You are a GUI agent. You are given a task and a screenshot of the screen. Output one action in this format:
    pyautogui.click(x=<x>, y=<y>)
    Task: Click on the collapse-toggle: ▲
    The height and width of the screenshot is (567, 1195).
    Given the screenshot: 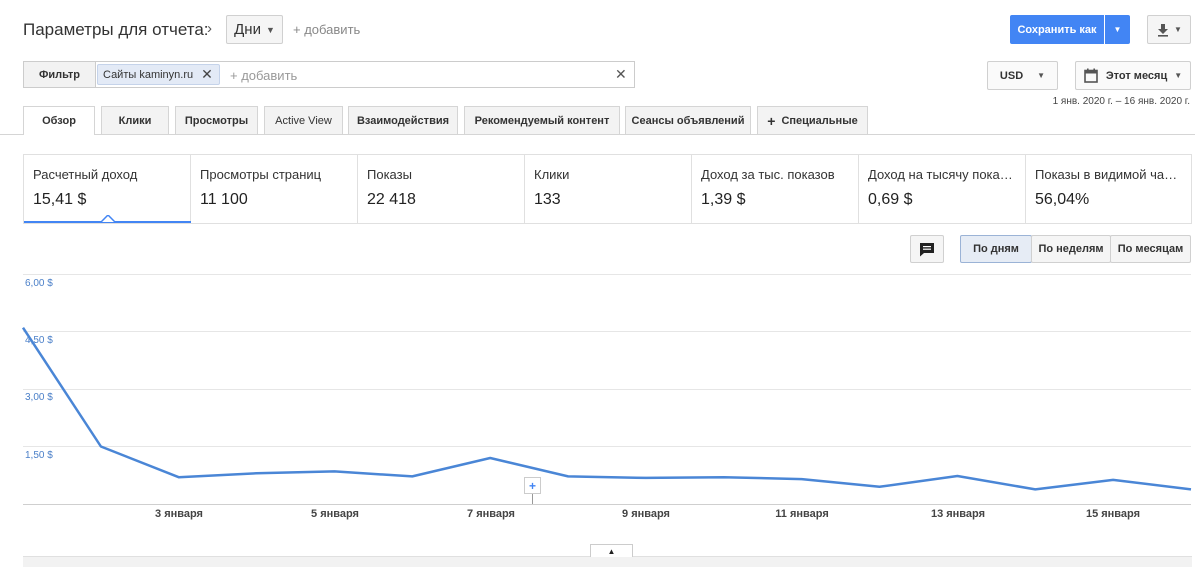 What is the action you would take?
    pyautogui.click(x=611, y=550)
    